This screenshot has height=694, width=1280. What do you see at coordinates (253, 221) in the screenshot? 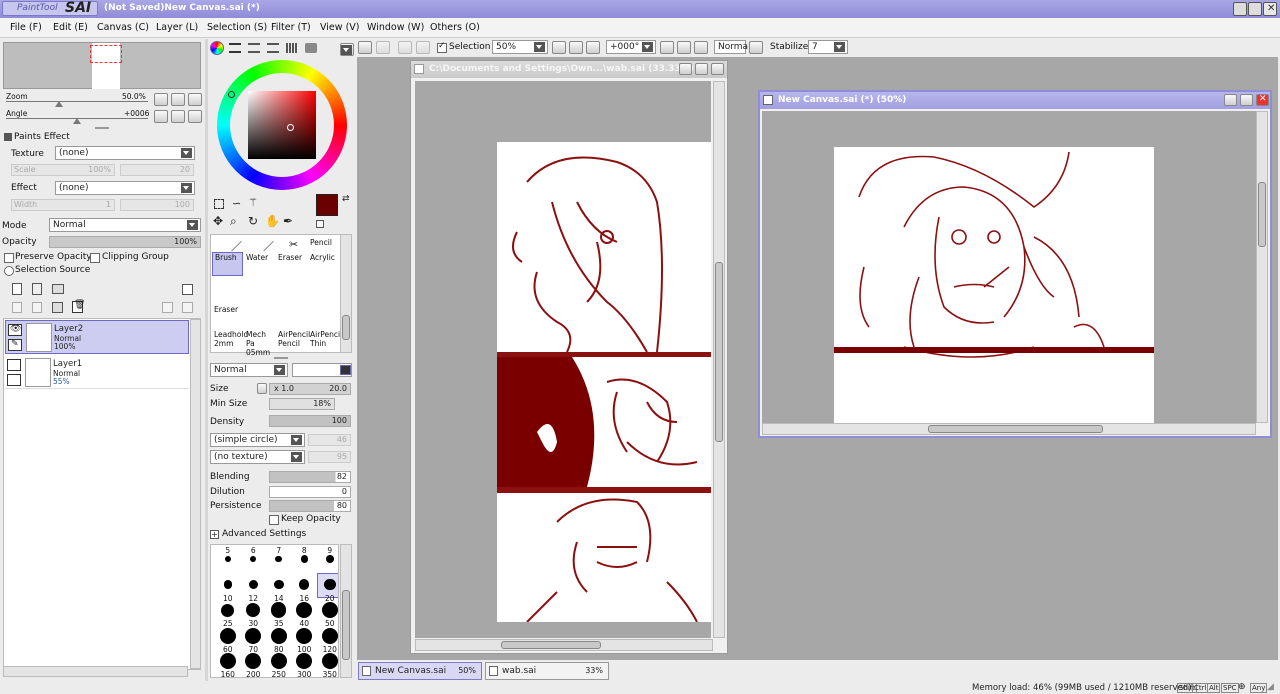
I see `rotate-tool-icon: ↻` at bounding box center [253, 221].